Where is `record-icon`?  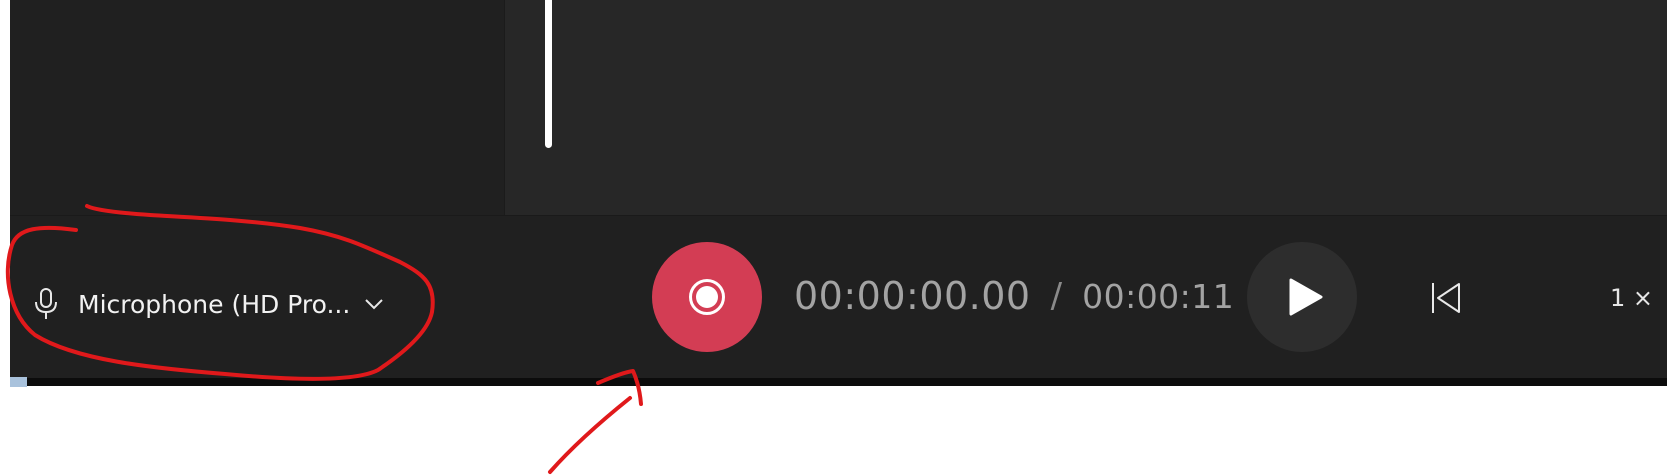 record-icon is located at coordinates (707, 297).